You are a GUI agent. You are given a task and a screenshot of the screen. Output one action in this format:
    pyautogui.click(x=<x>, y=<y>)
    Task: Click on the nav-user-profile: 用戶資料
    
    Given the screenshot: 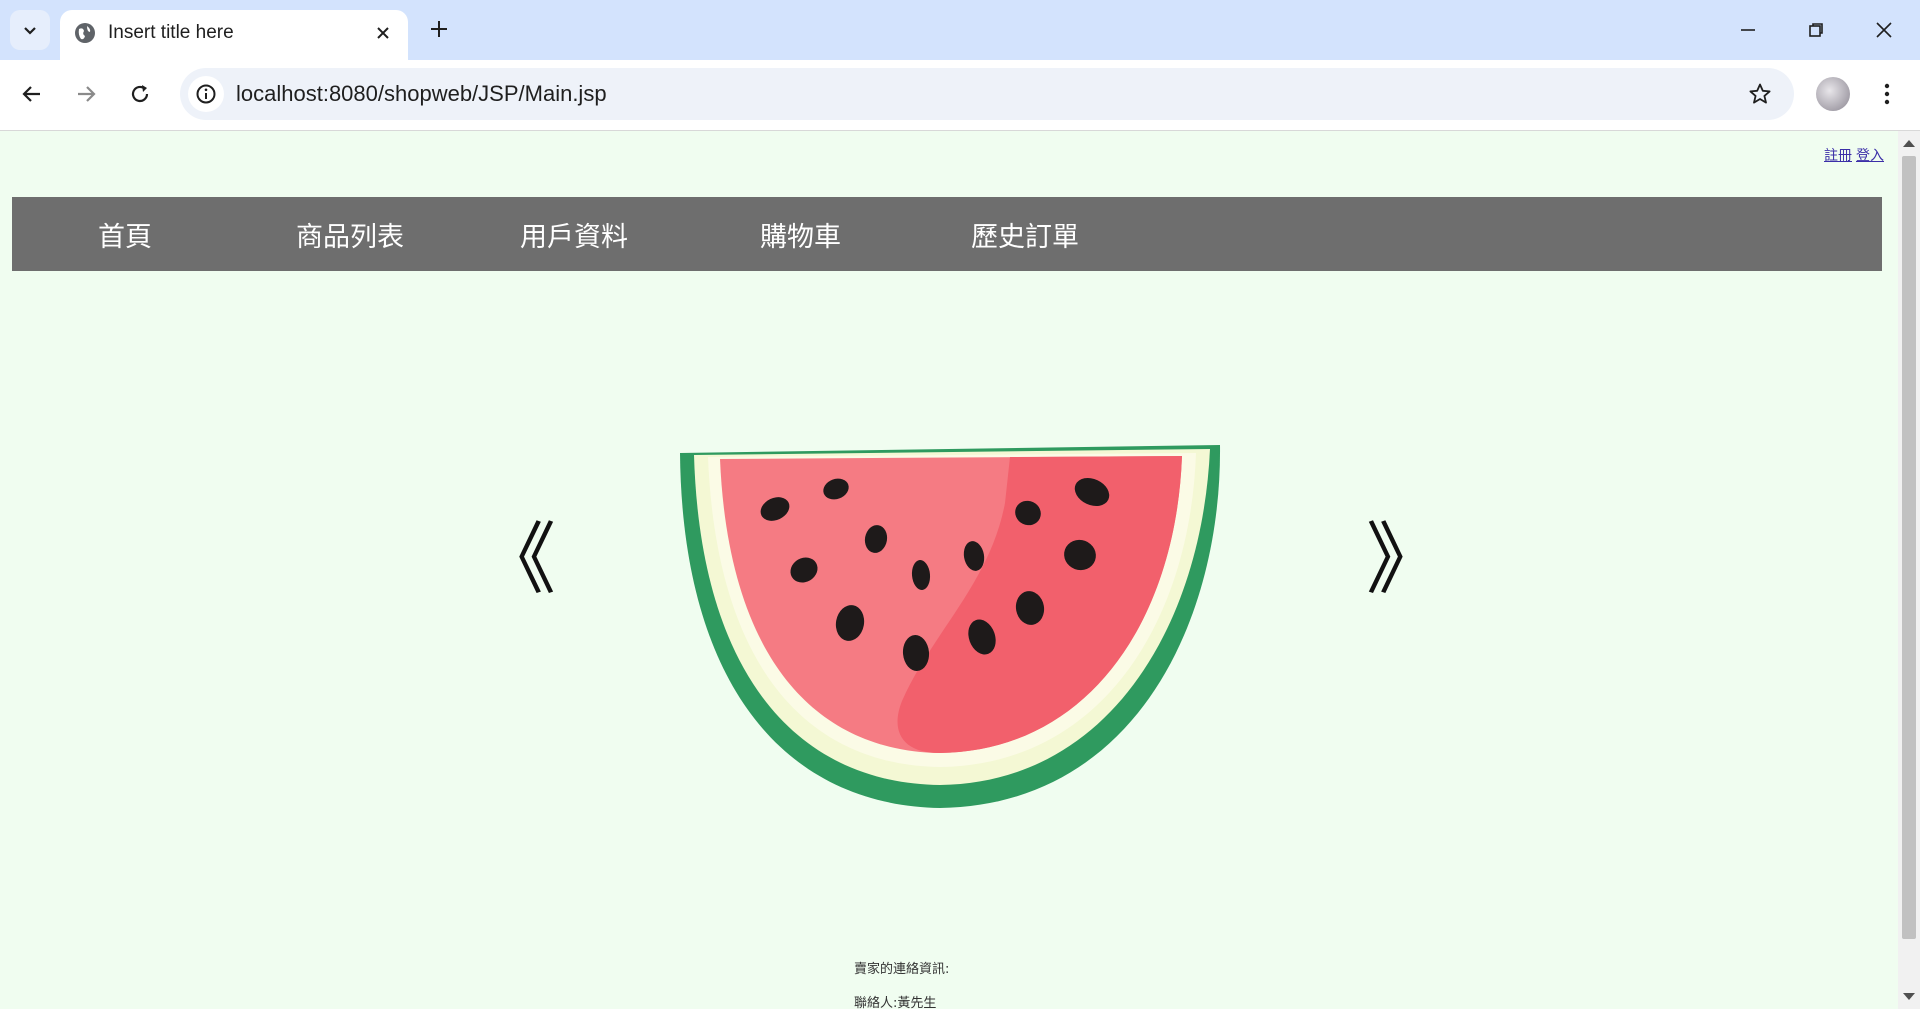 What is the action you would take?
    pyautogui.click(x=574, y=234)
    